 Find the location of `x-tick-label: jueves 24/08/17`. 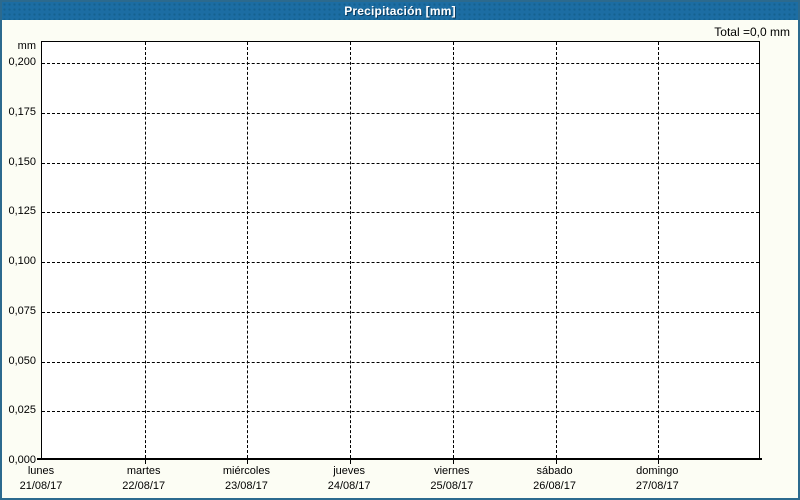

x-tick-label: jueves 24/08/17 is located at coordinates (349, 479).